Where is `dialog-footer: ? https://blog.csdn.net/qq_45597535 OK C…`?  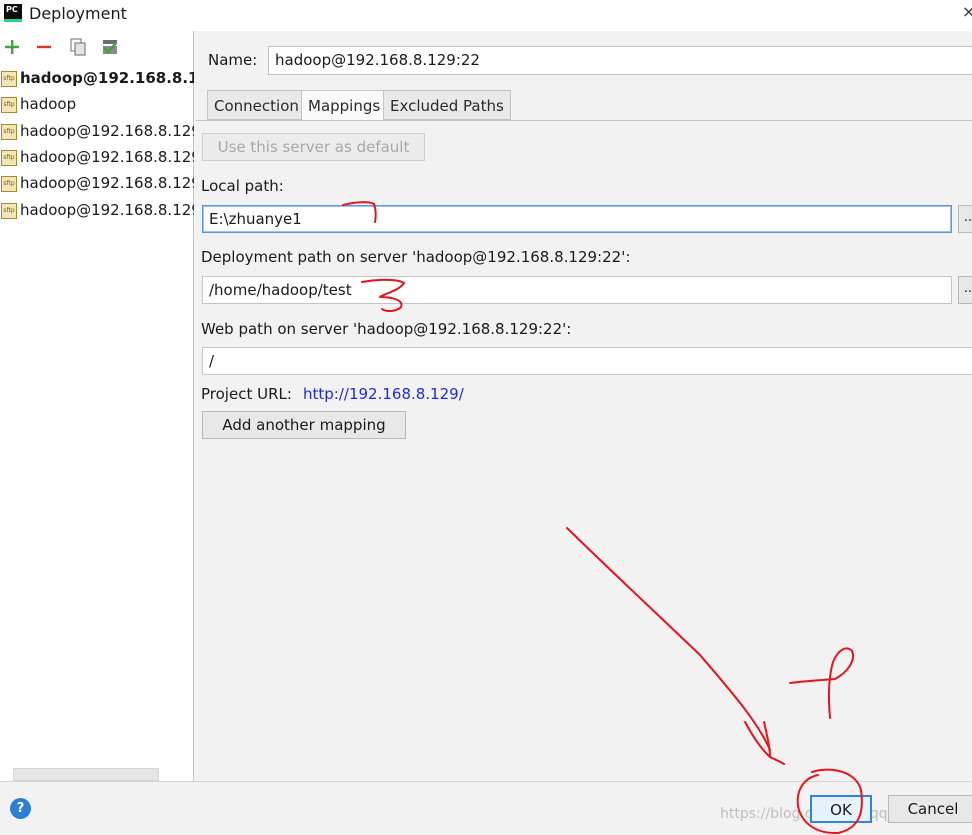 dialog-footer: ? https://blog.csdn.net/qq_45597535 OK C… is located at coordinates (486, 808).